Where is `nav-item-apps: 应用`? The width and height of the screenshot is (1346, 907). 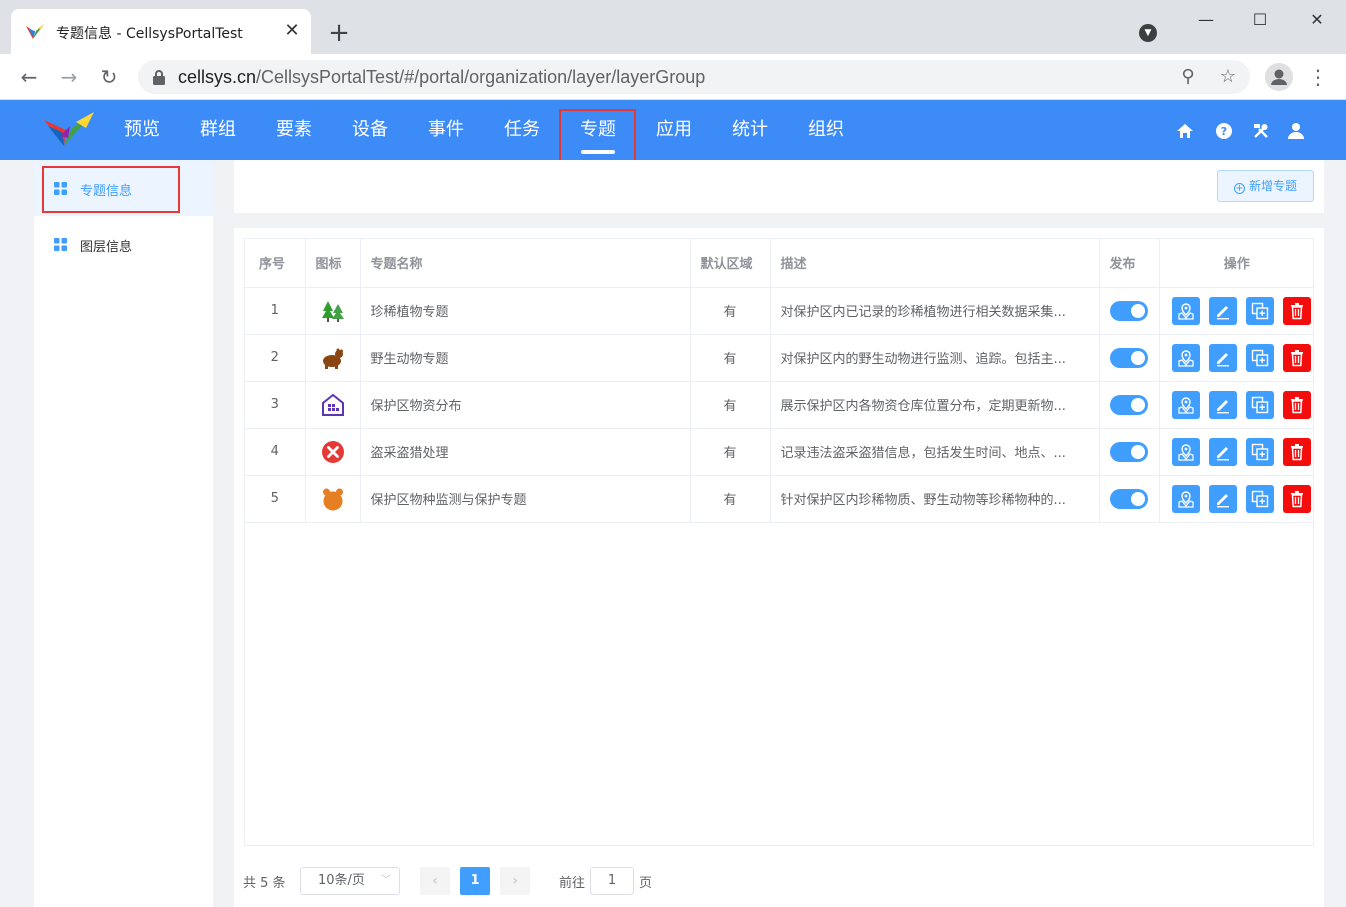 nav-item-apps: 应用 is located at coordinates (674, 130).